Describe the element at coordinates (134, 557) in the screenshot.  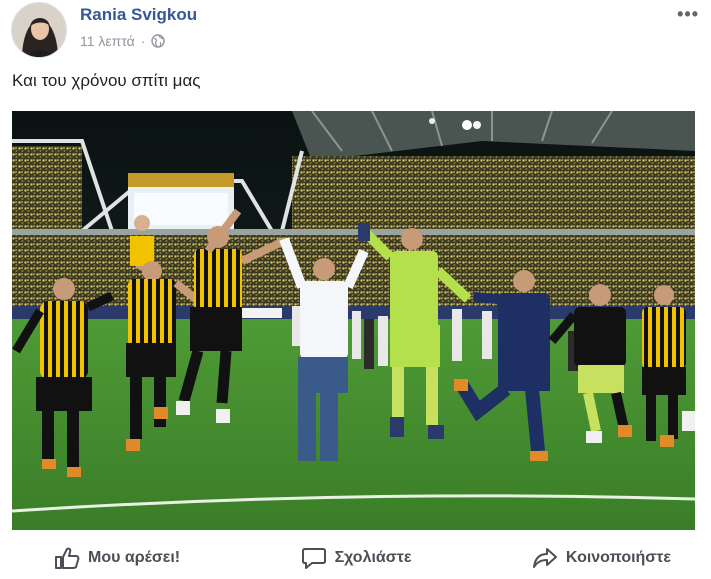
I see `like-label: Μου αρέσει!` at that location.